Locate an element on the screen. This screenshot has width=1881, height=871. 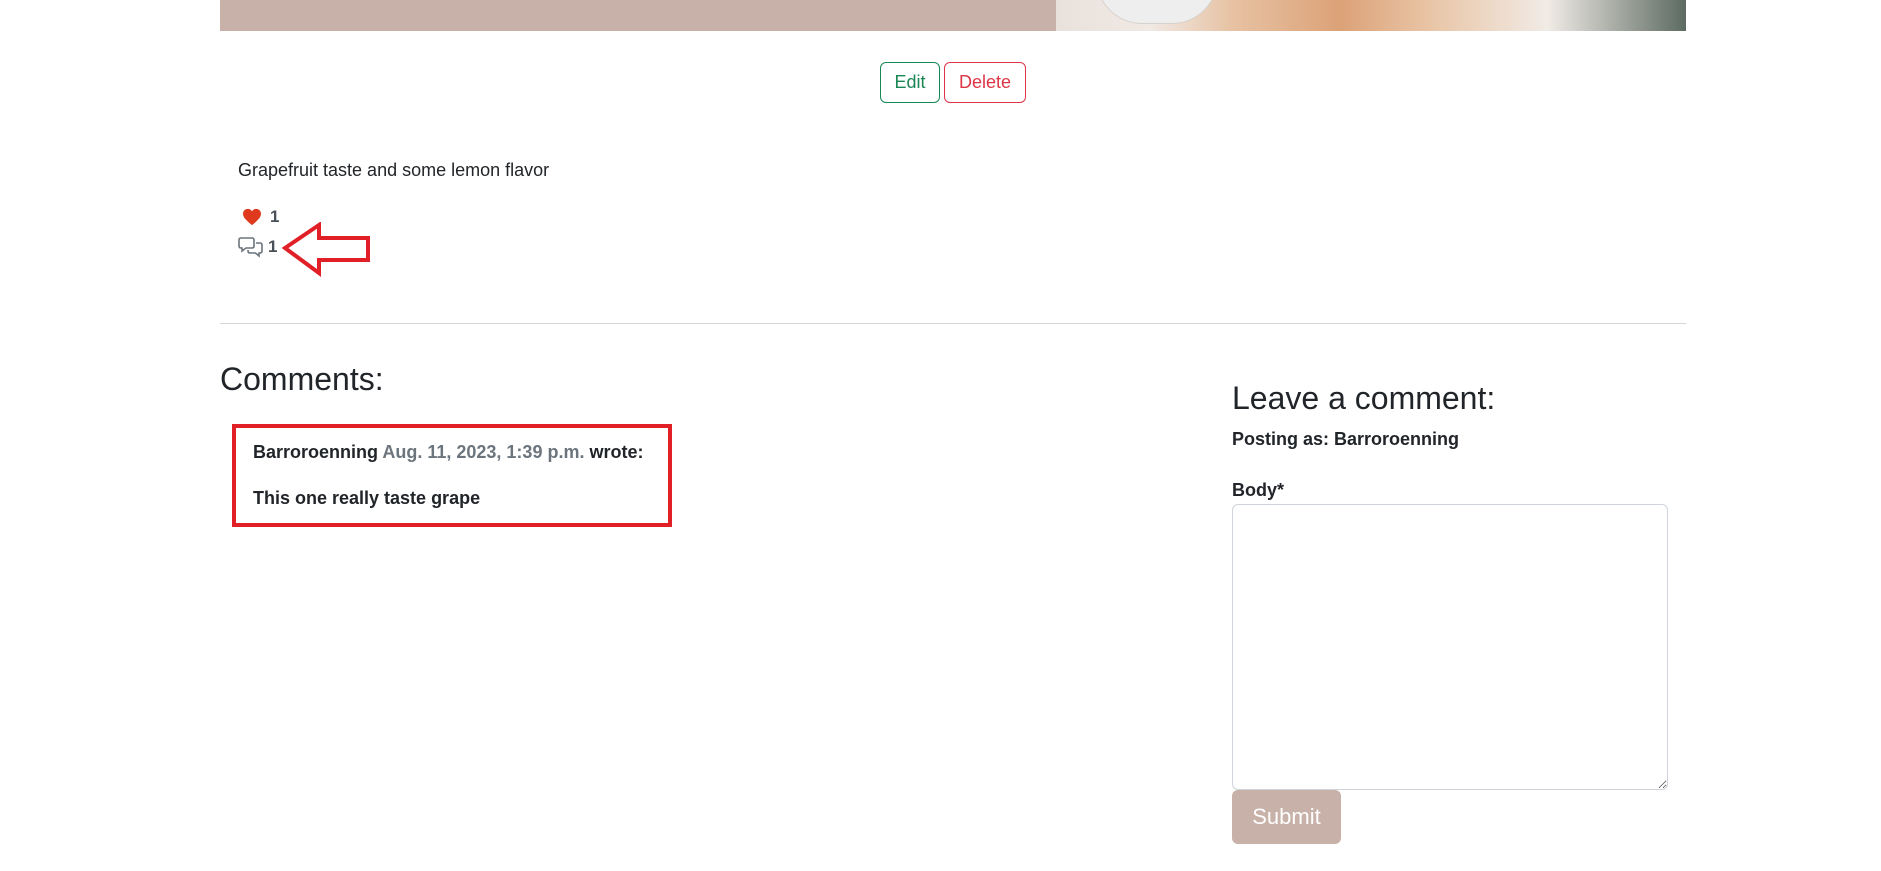
posting-as-label: Posting as: Barroroenning is located at coordinates (1346, 439).